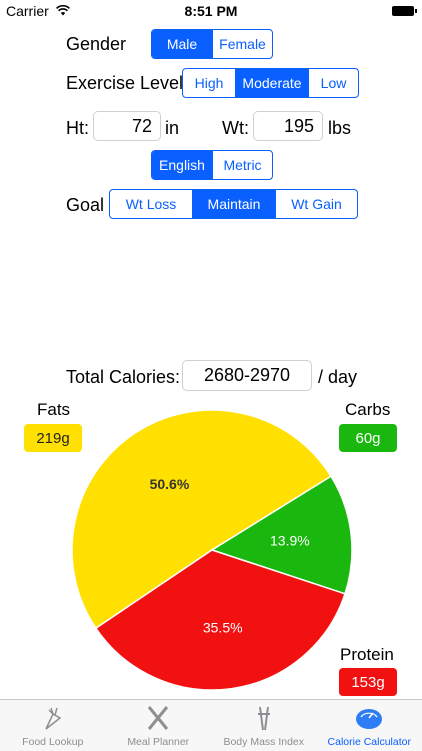 This screenshot has height=751, width=422. Describe the element at coordinates (288, 126) in the screenshot. I see `weight-input: 195` at that location.